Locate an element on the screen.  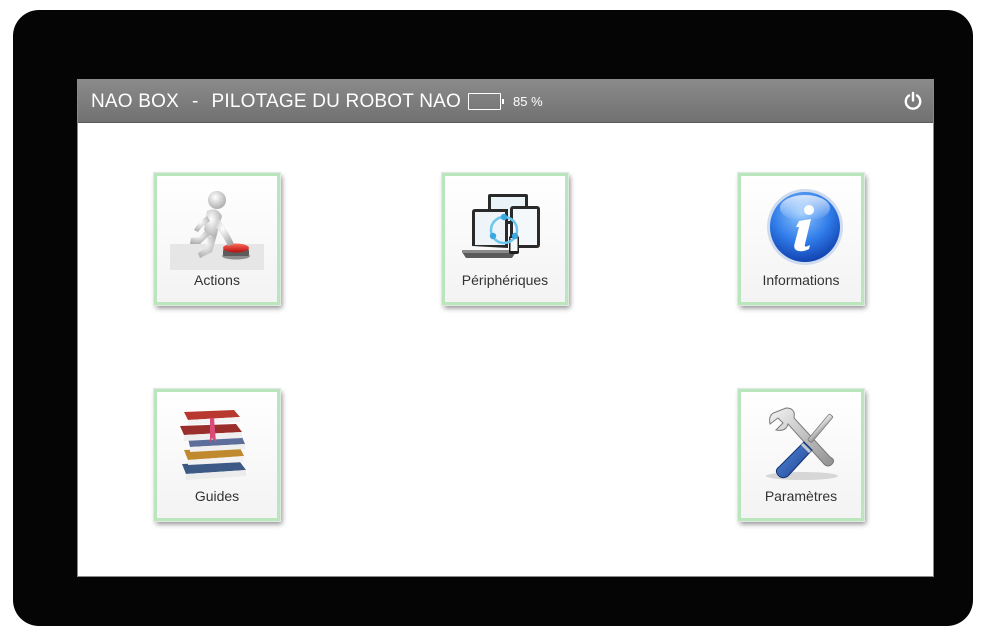
tile-peripheriques: Périphériques is located at coordinates (505, 239).